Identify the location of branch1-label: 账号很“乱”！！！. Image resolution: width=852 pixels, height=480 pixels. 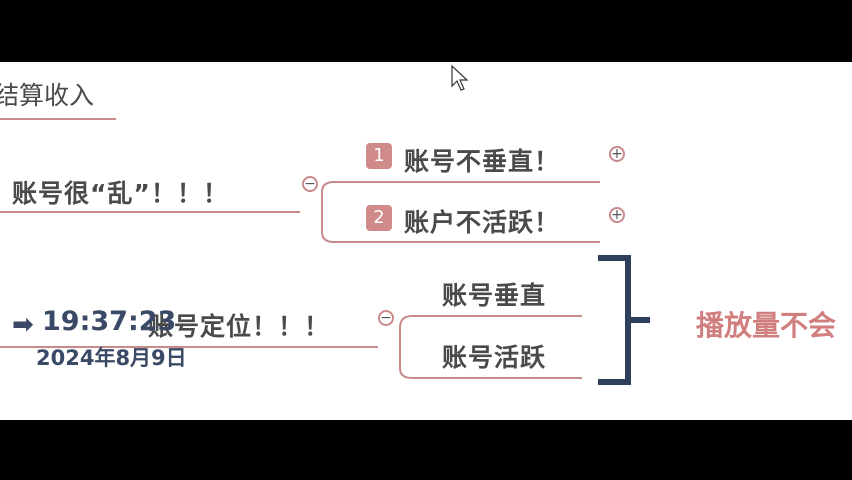
(120, 192).